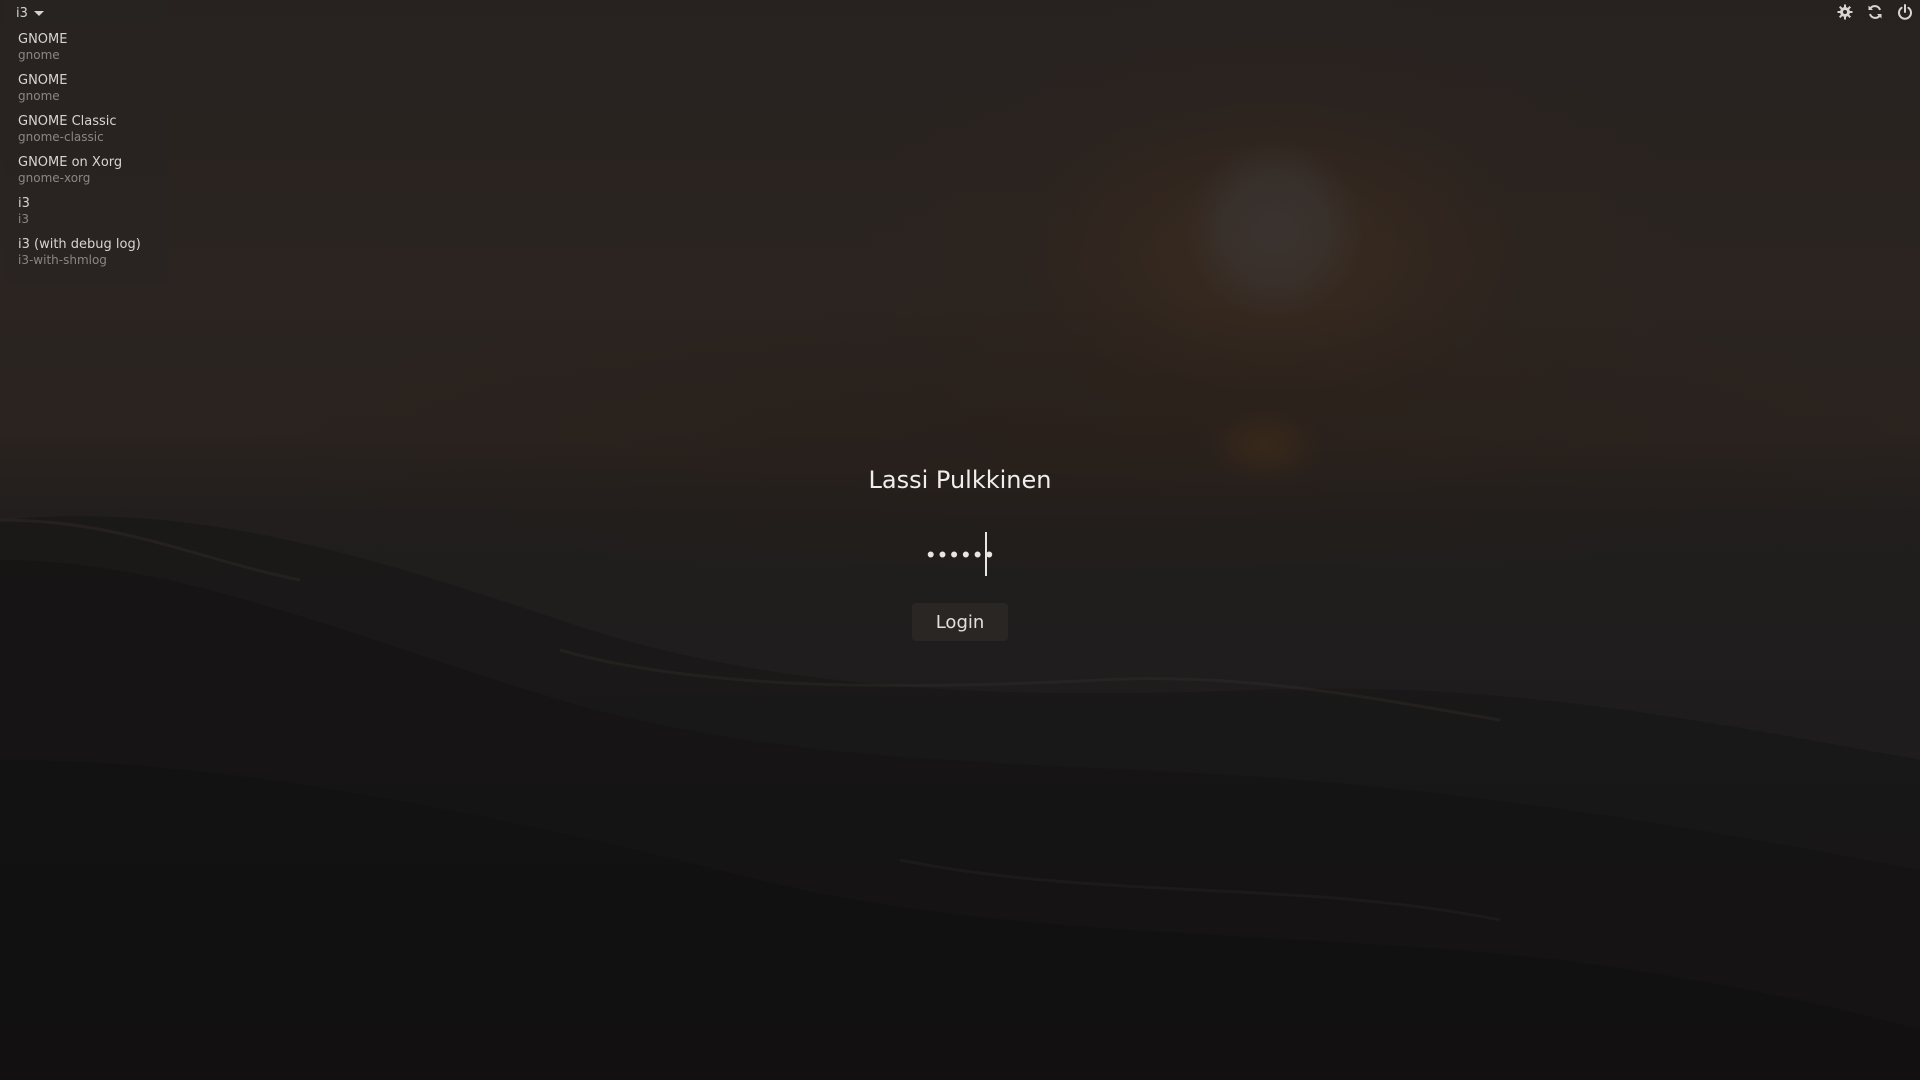 The width and height of the screenshot is (1920, 1080). I want to click on session-item-gnome: GNOME gnome, so click(90, 52).